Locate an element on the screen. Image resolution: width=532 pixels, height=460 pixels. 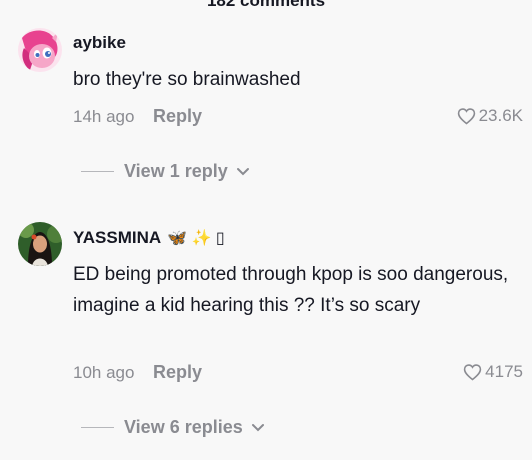
comments-count-header: 182 comments is located at coordinates (266, 5).